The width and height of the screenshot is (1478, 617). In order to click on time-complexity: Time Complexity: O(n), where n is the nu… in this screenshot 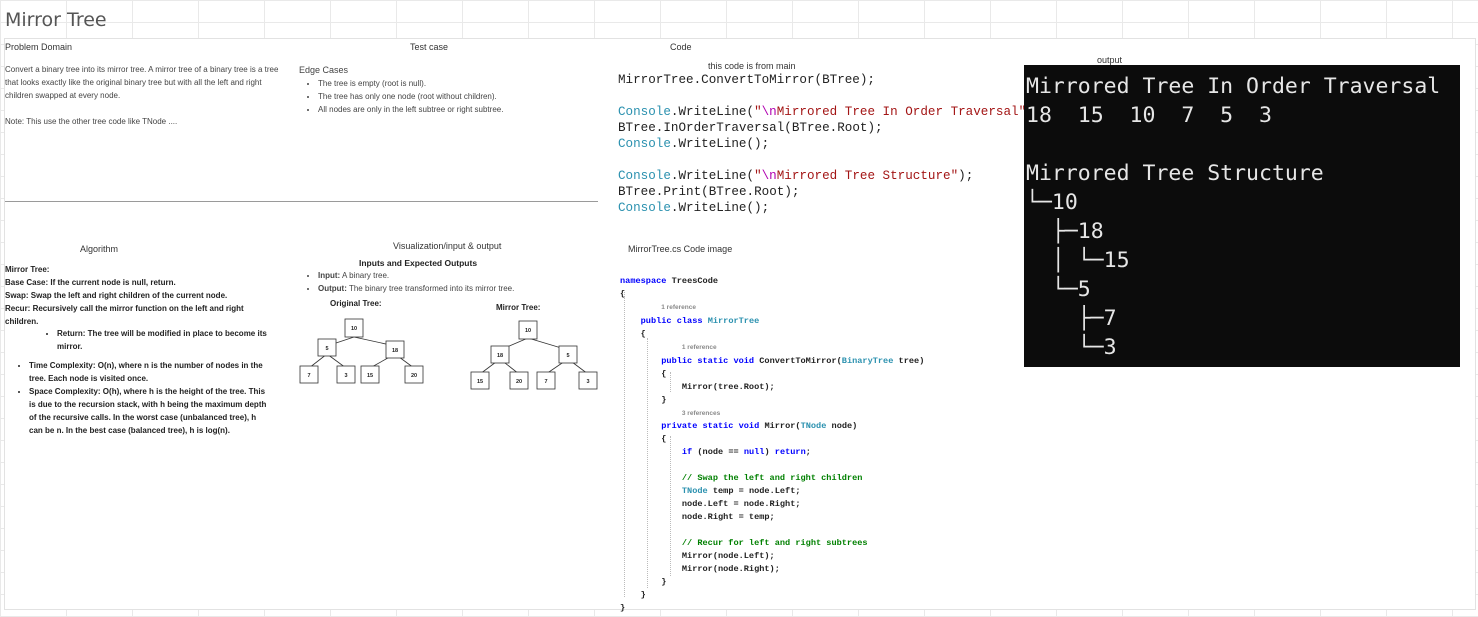, I will do `click(149, 372)`.